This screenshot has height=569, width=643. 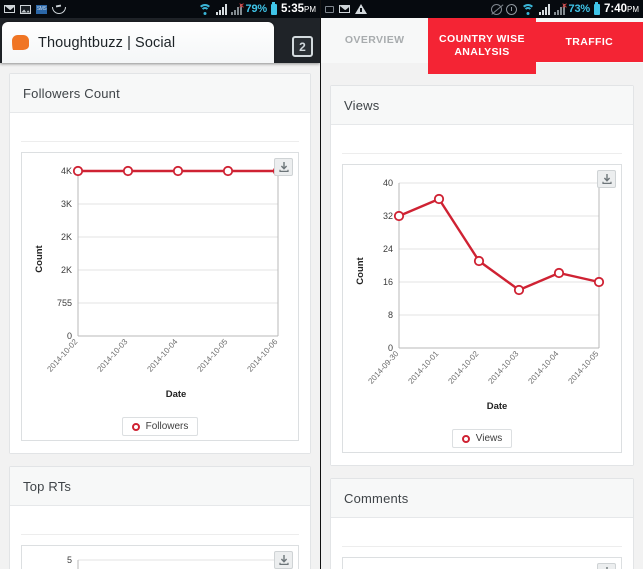 I want to click on tab-traffic: TRAFFIC, so click(x=589, y=42).